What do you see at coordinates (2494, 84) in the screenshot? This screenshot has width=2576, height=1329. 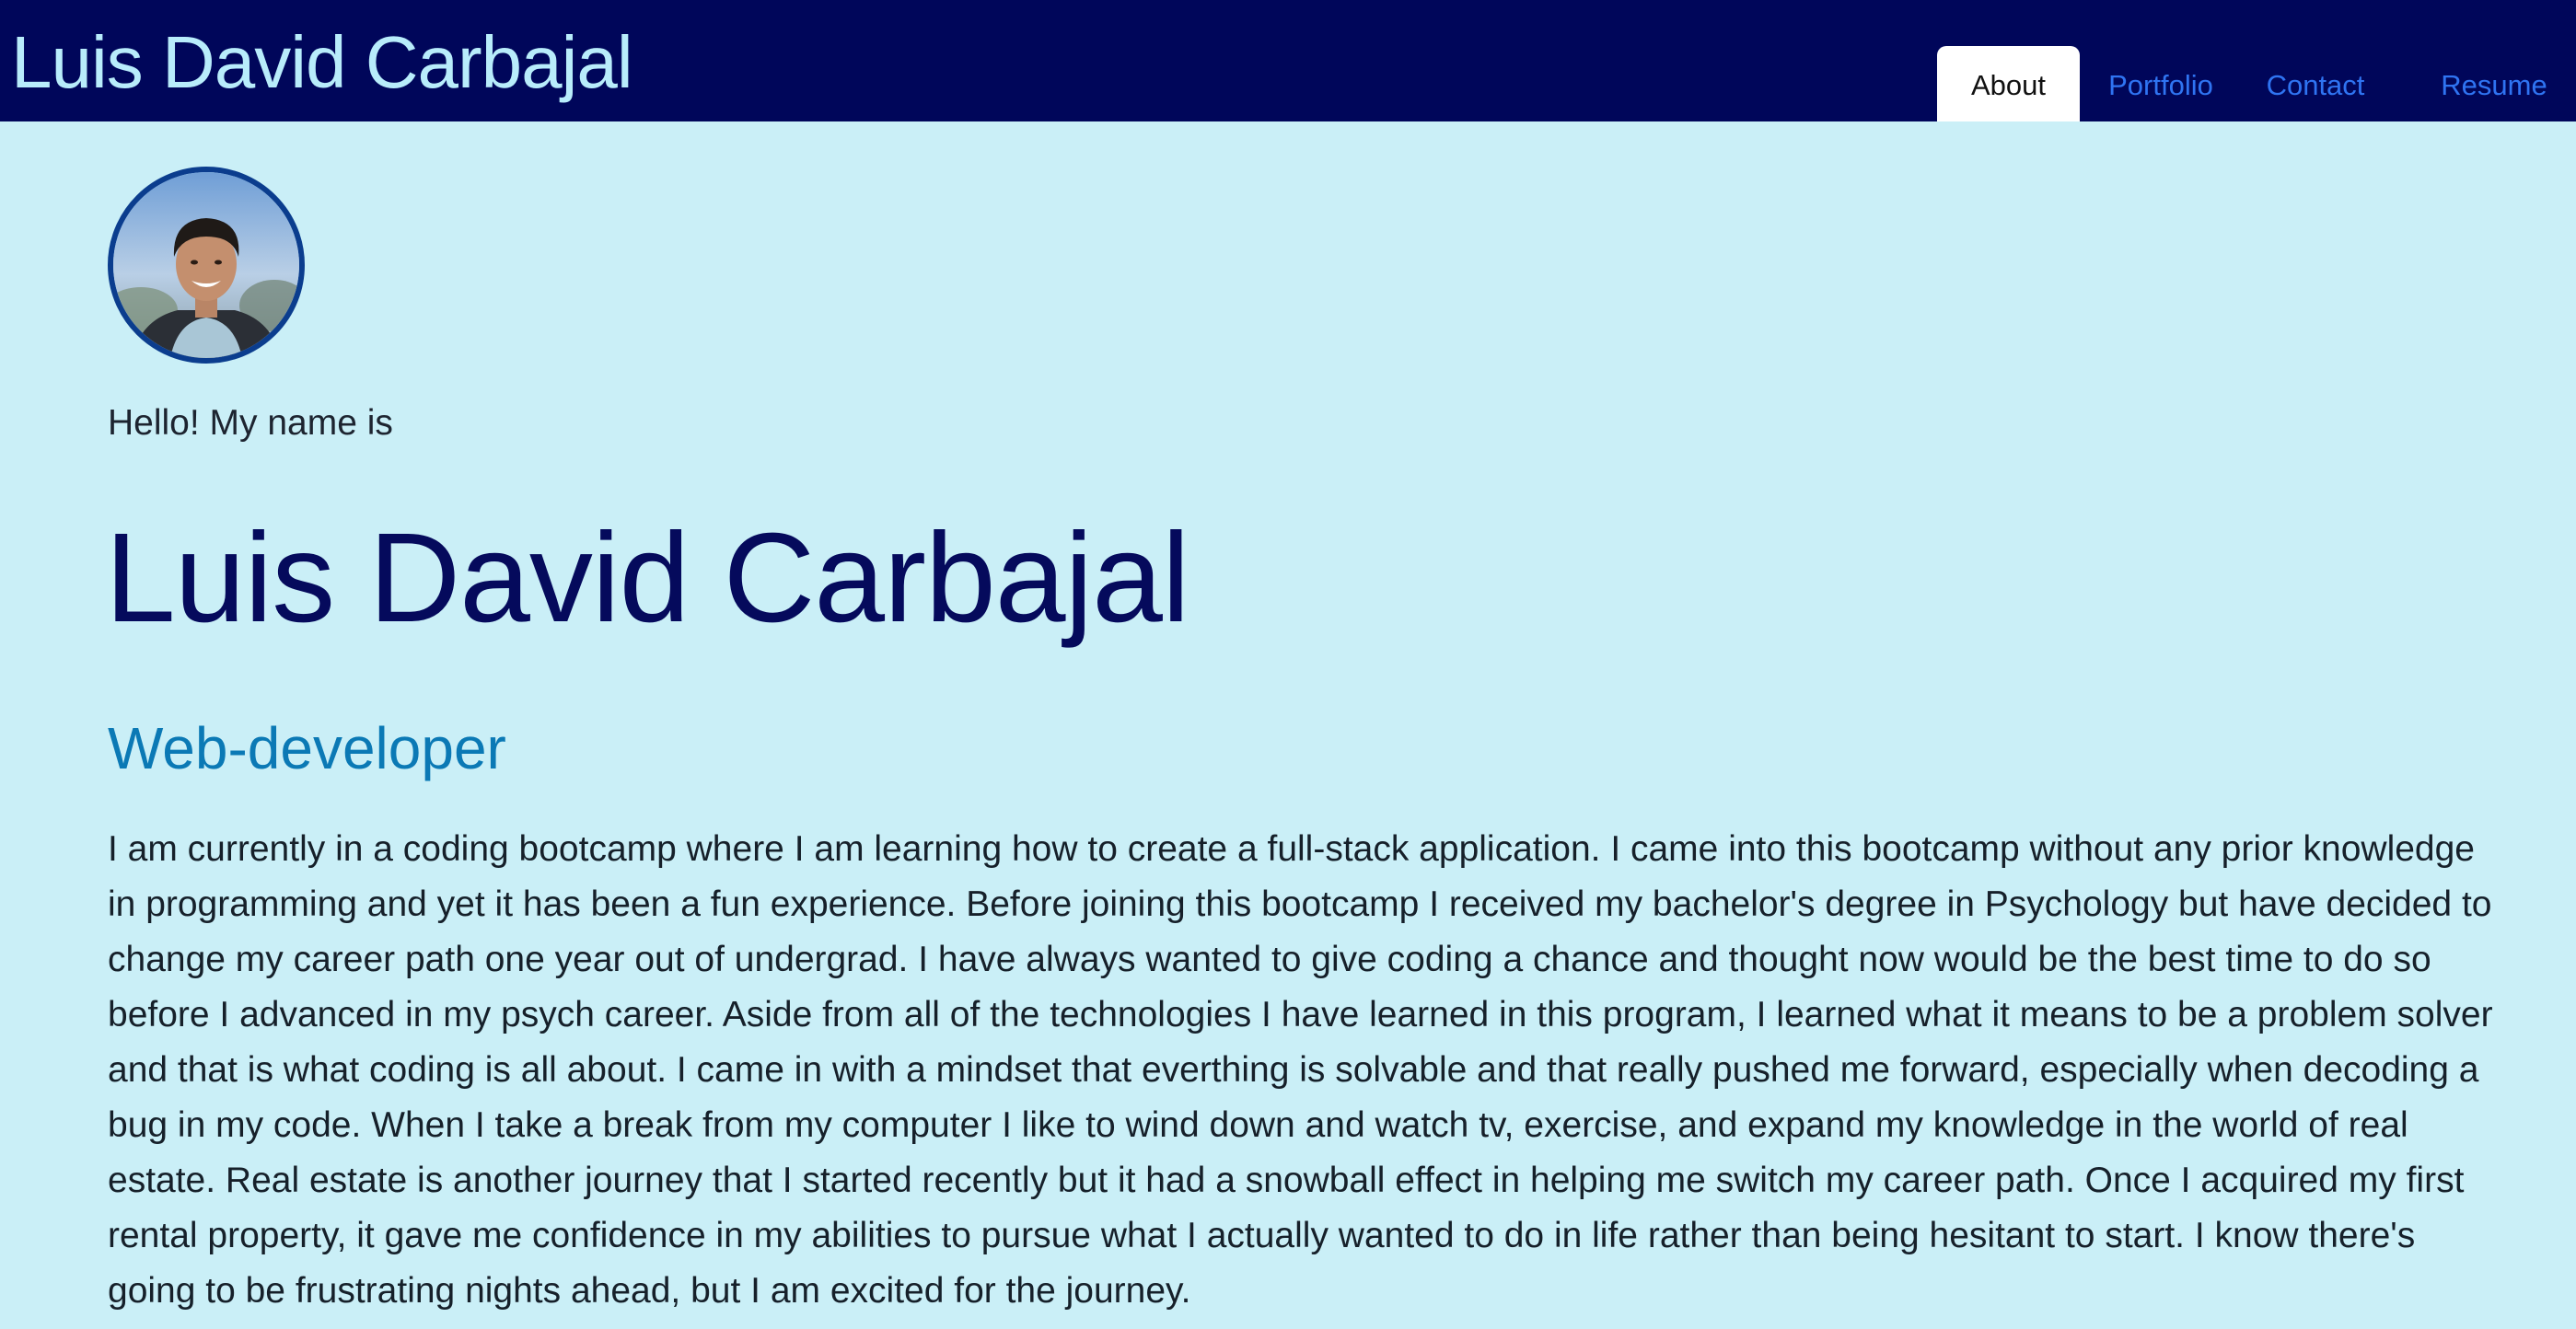 I see `nav-link-resume: Resume` at bounding box center [2494, 84].